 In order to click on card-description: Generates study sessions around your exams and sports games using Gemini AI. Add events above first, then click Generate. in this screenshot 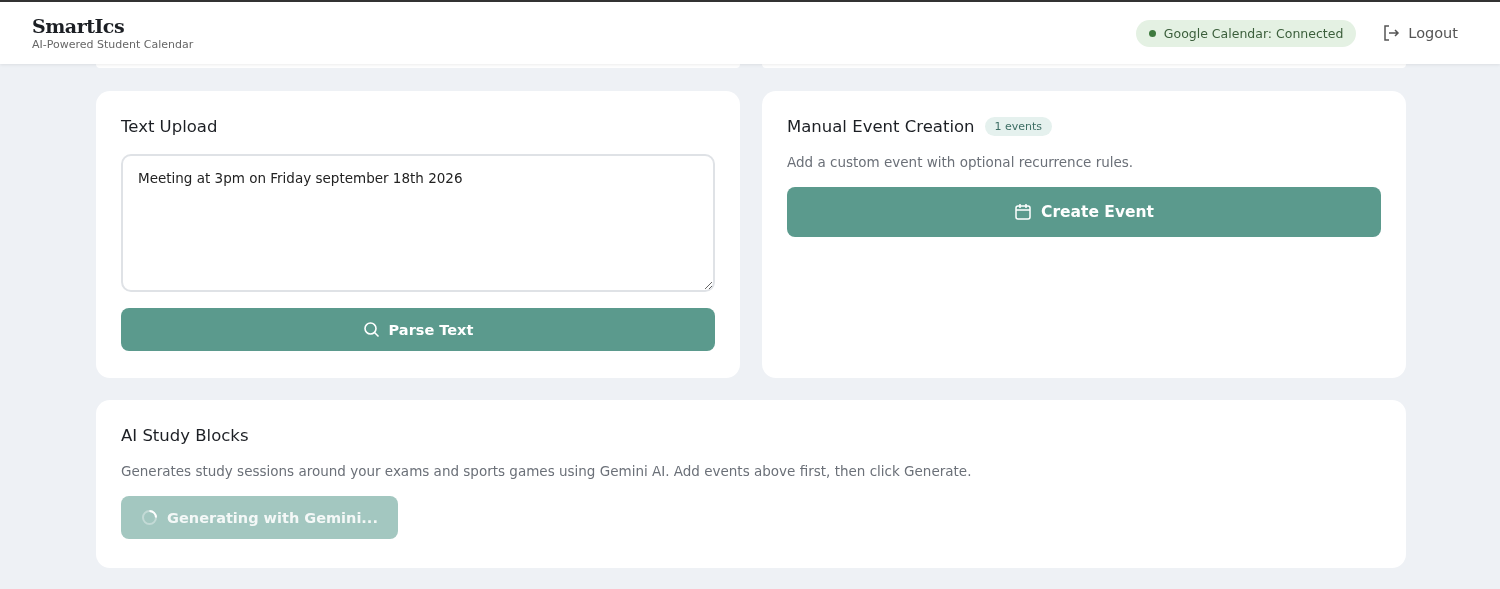, I will do `click(547, 471)`.